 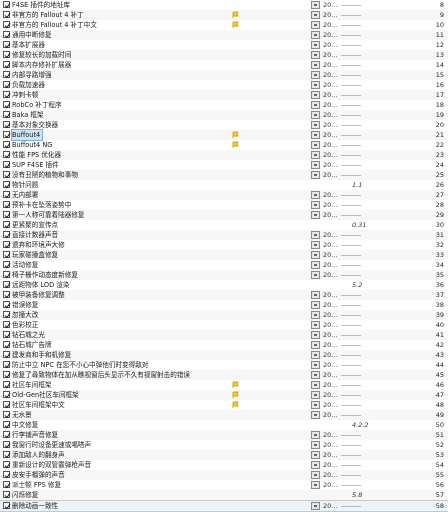 I want to click on mod-row: 基本对象交换器 20... 20, so click(x=224, y=125).